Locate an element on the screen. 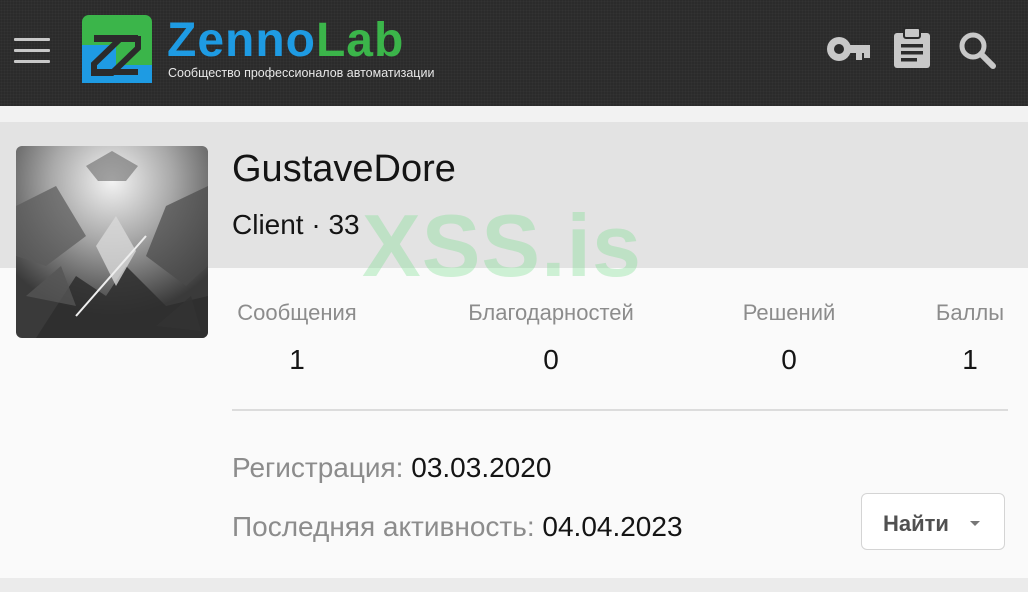 The image size is (1028, 592). search-icon is located at coordinates (977, 50).